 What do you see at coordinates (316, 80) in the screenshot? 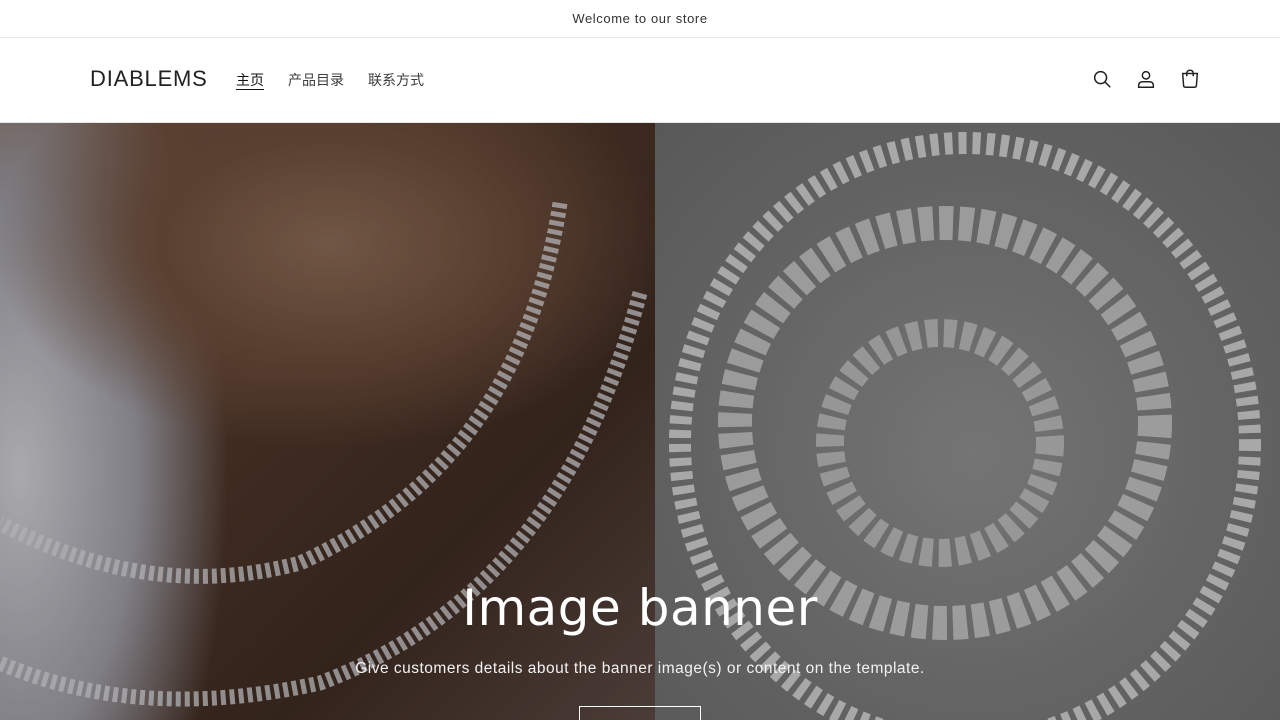
I see `nav-item-catalog: 产品目录` at bounding box center [316, 80].